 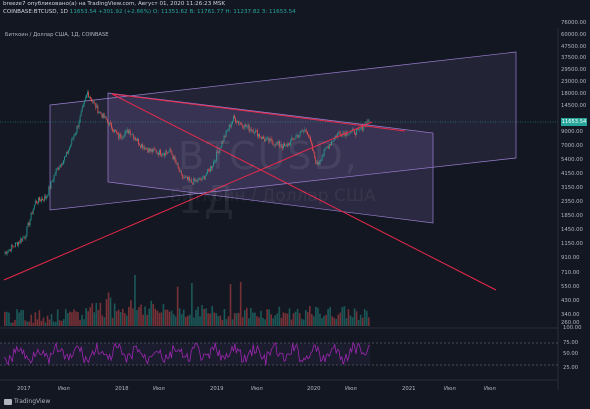 I want to click on volume-bars, so click(x=187, y=300).